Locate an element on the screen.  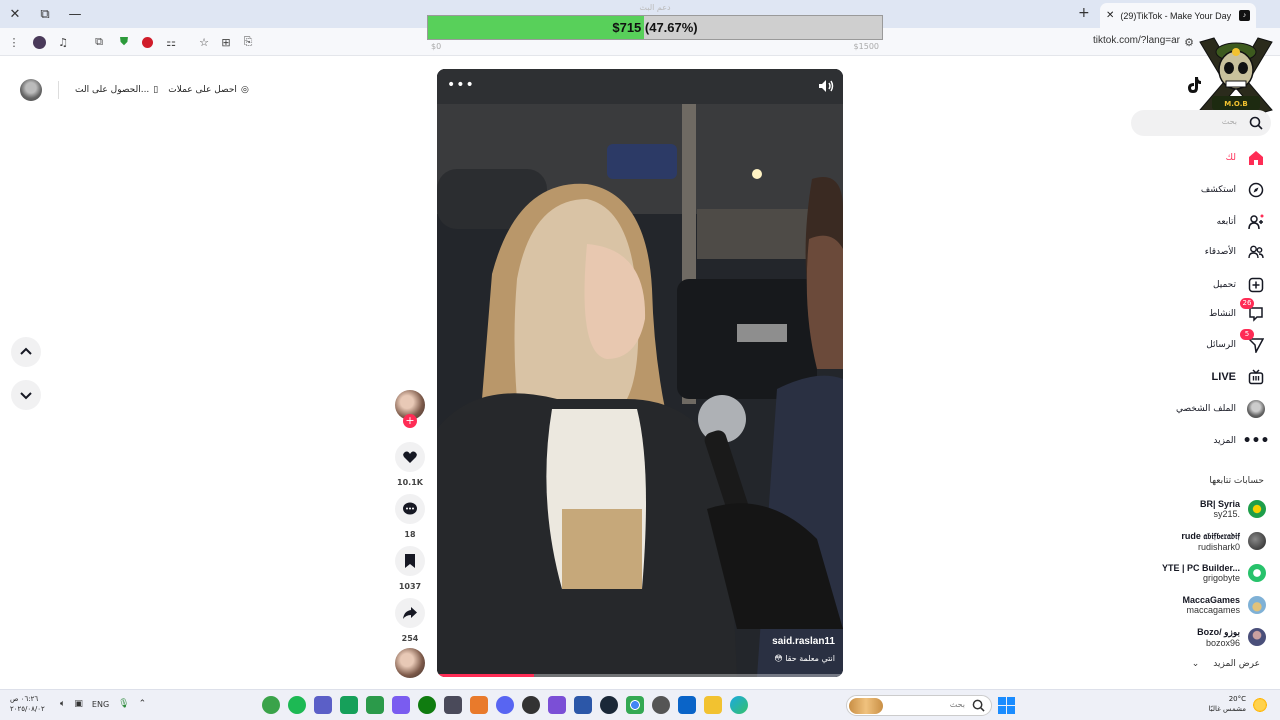
extensions-icon: ⧉ is located at coordinates (99, 42).